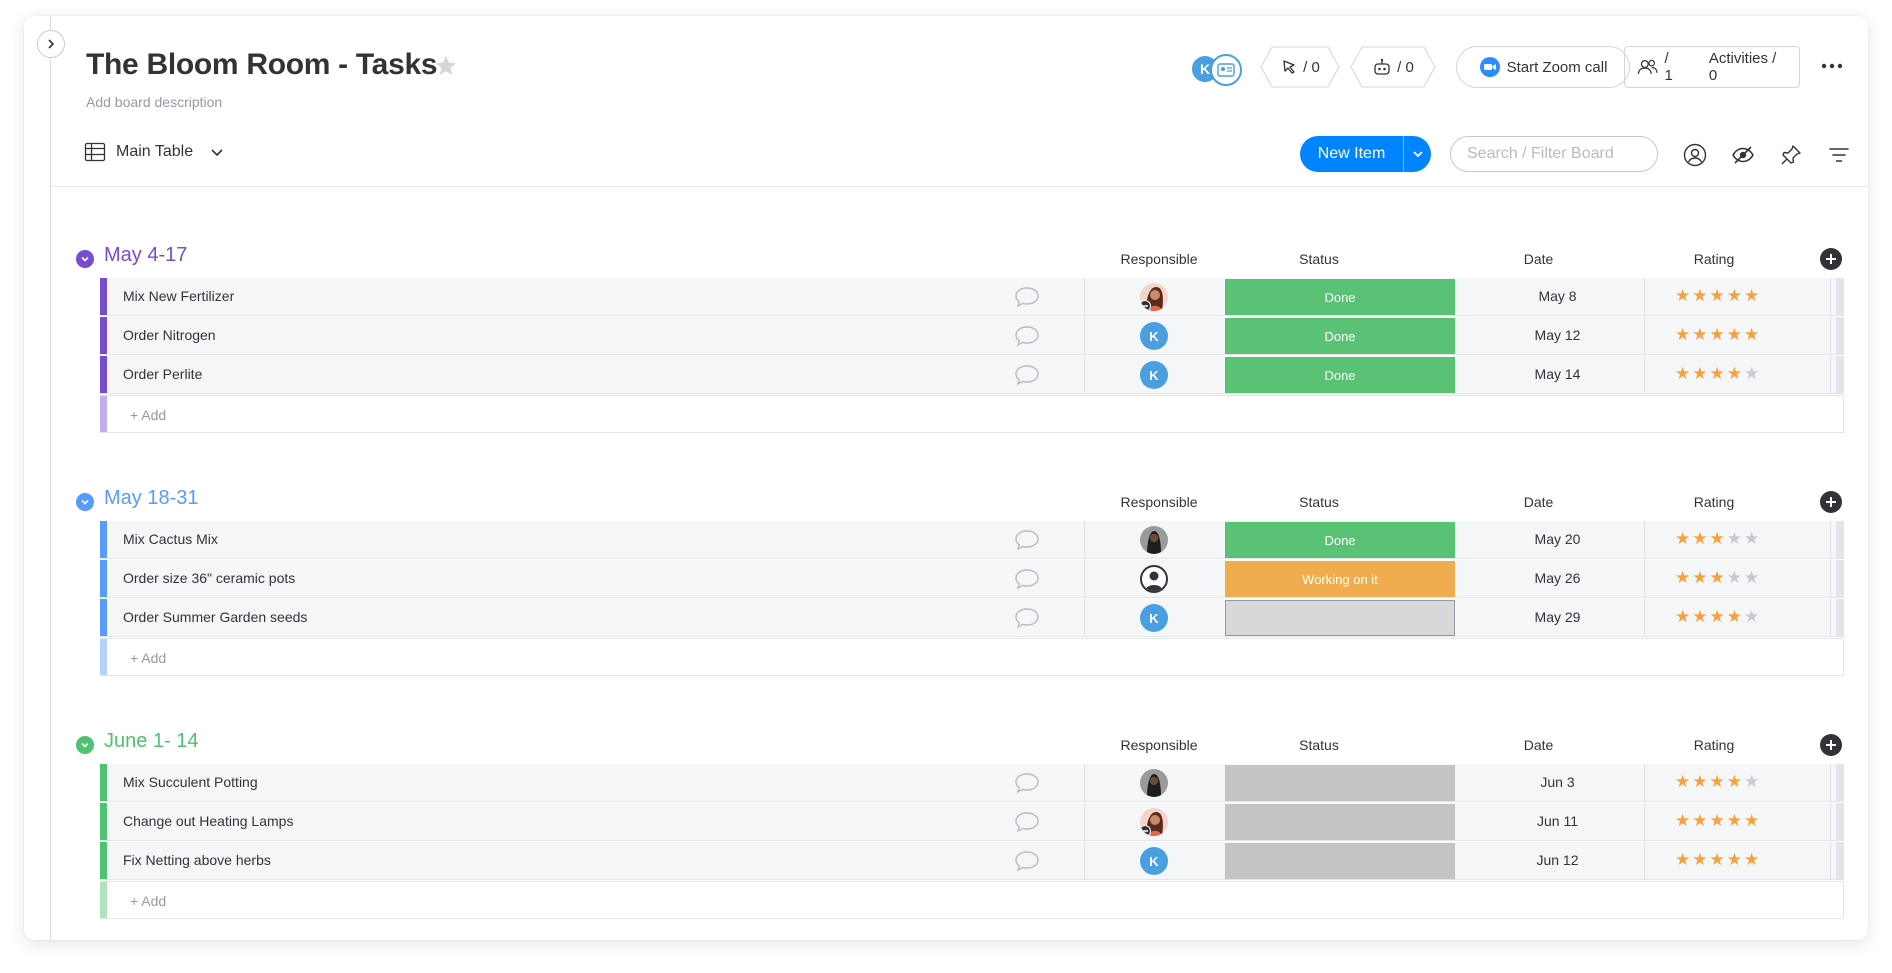  Describe the element at coordinates (972, 336) in the screenshot. I see `table-row: Order Nitrogen K Done May 12 ★ ★ ★ ★ ★` at that location.